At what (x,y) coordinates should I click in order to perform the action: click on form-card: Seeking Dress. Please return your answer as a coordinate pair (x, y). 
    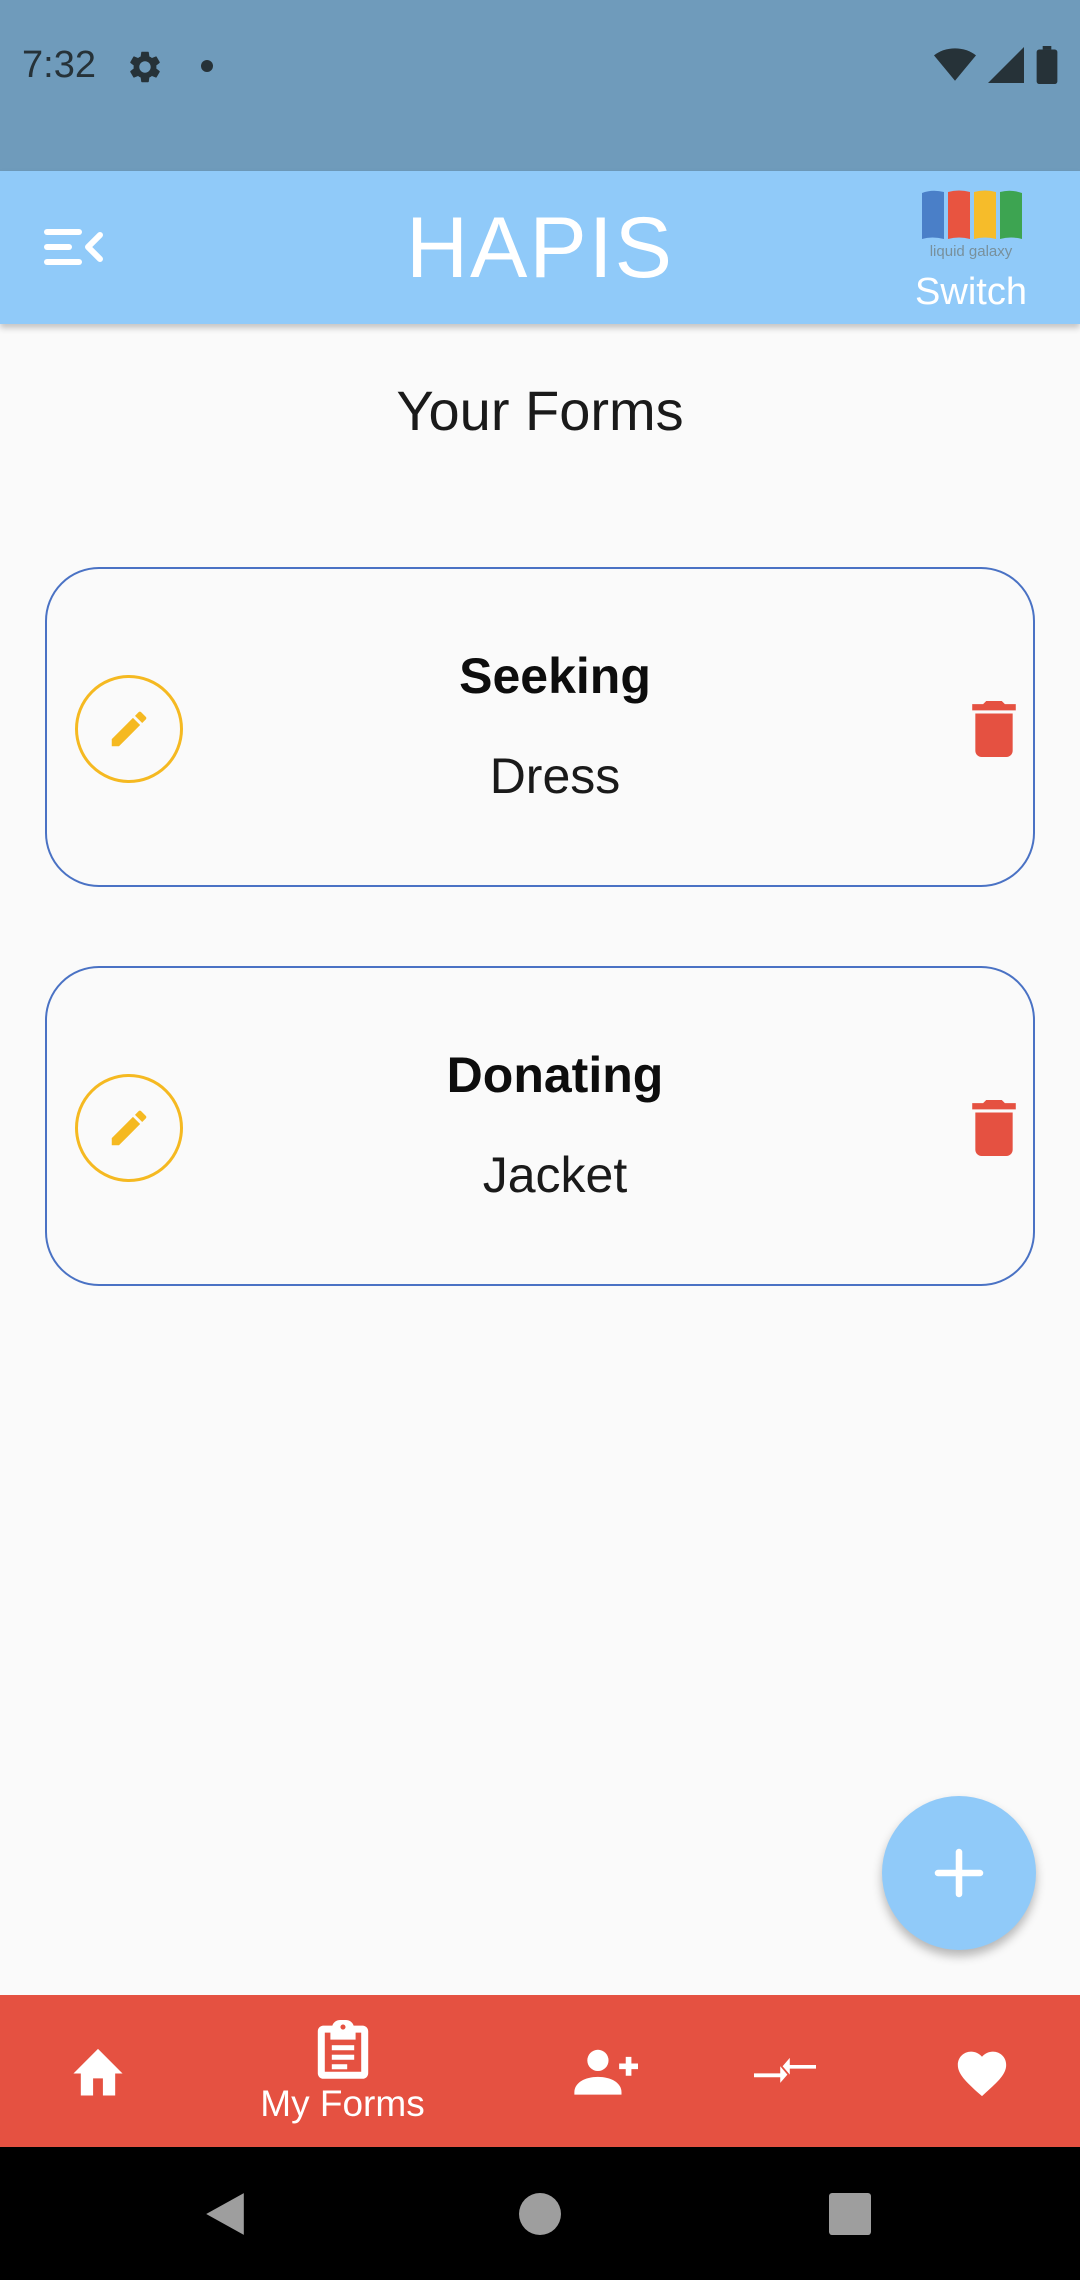
    Looking at the image, I should click on (540, 727).